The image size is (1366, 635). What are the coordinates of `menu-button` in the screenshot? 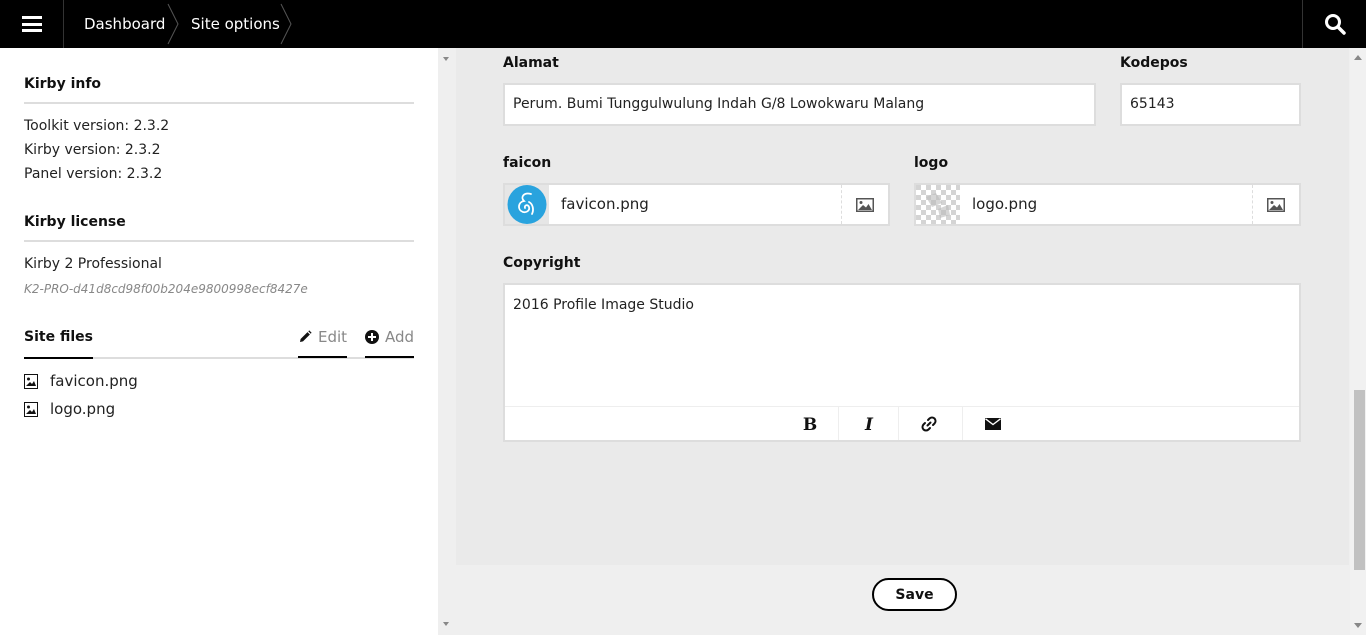 It's located at (32, 24).